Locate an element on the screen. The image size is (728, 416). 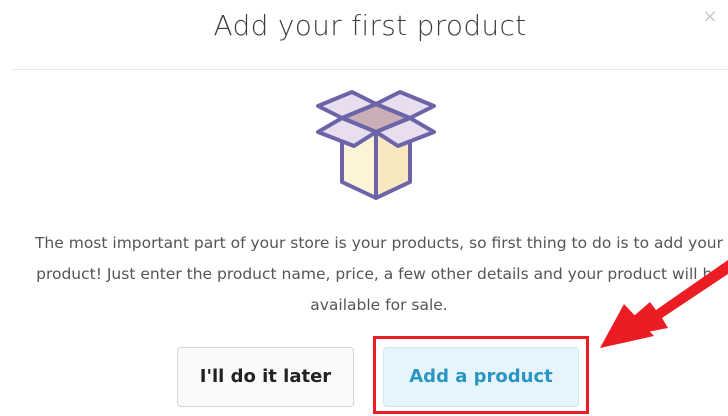
do-it-later-button: I'll do it later is located at coordinates (265, 377).